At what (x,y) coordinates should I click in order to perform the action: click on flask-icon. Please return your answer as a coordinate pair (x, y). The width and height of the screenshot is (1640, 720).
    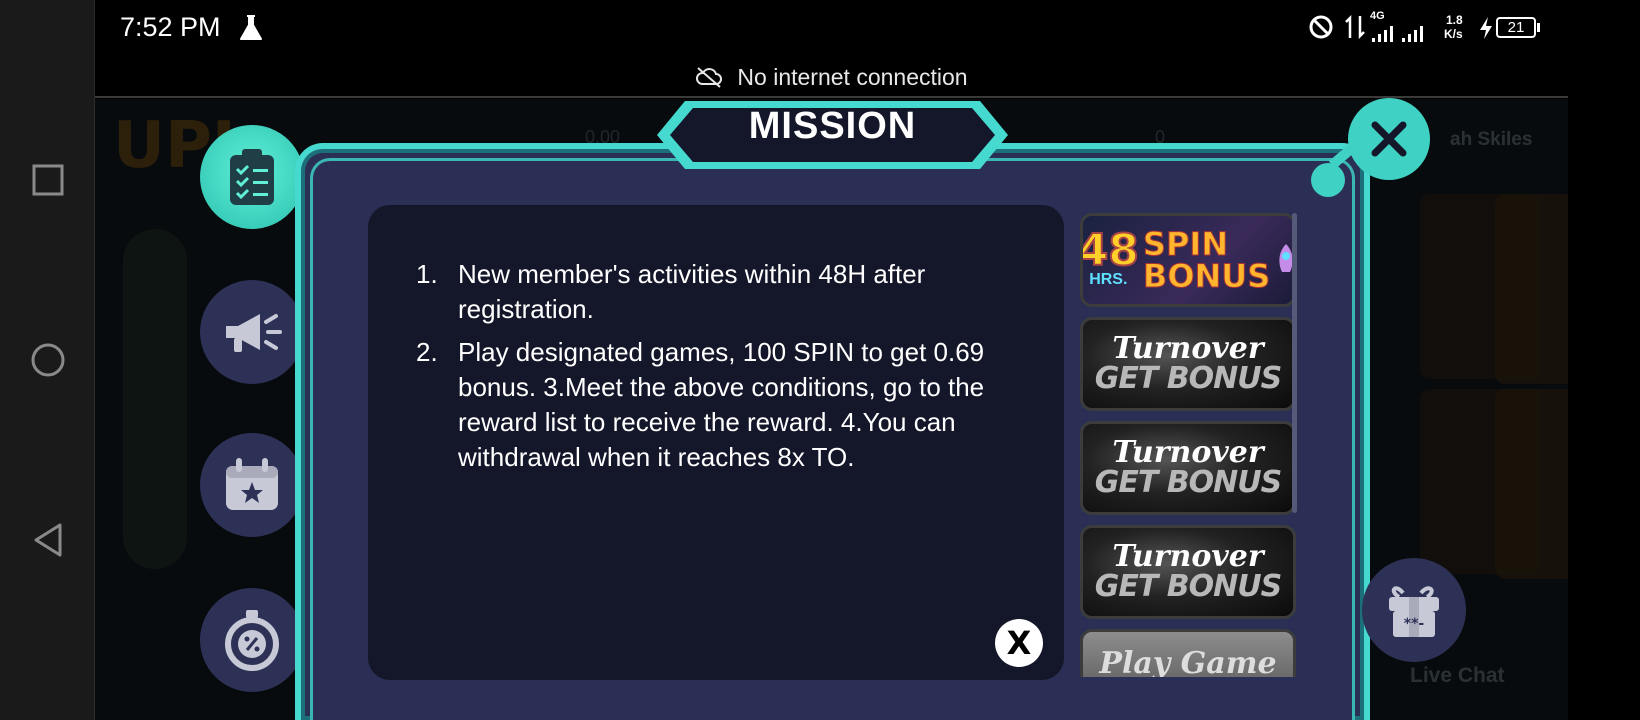
    Looking at the image, I should click on (251, 27).